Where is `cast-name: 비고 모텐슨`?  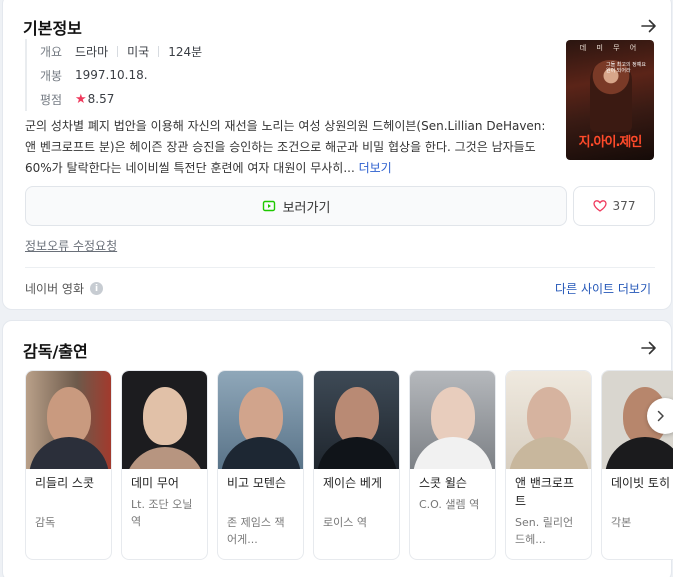 cast-name: 비고 모텐슨 is located at coordinates (257, 483).